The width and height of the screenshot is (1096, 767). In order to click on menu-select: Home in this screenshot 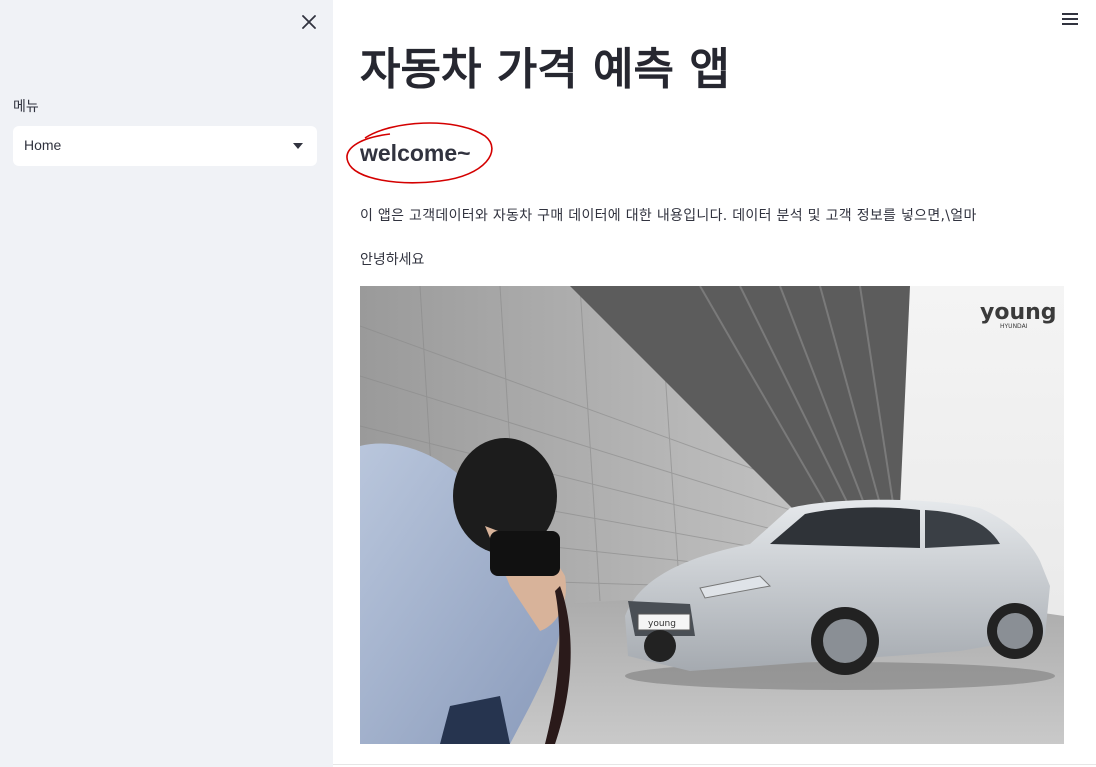, I will do `click(165, 146)`.